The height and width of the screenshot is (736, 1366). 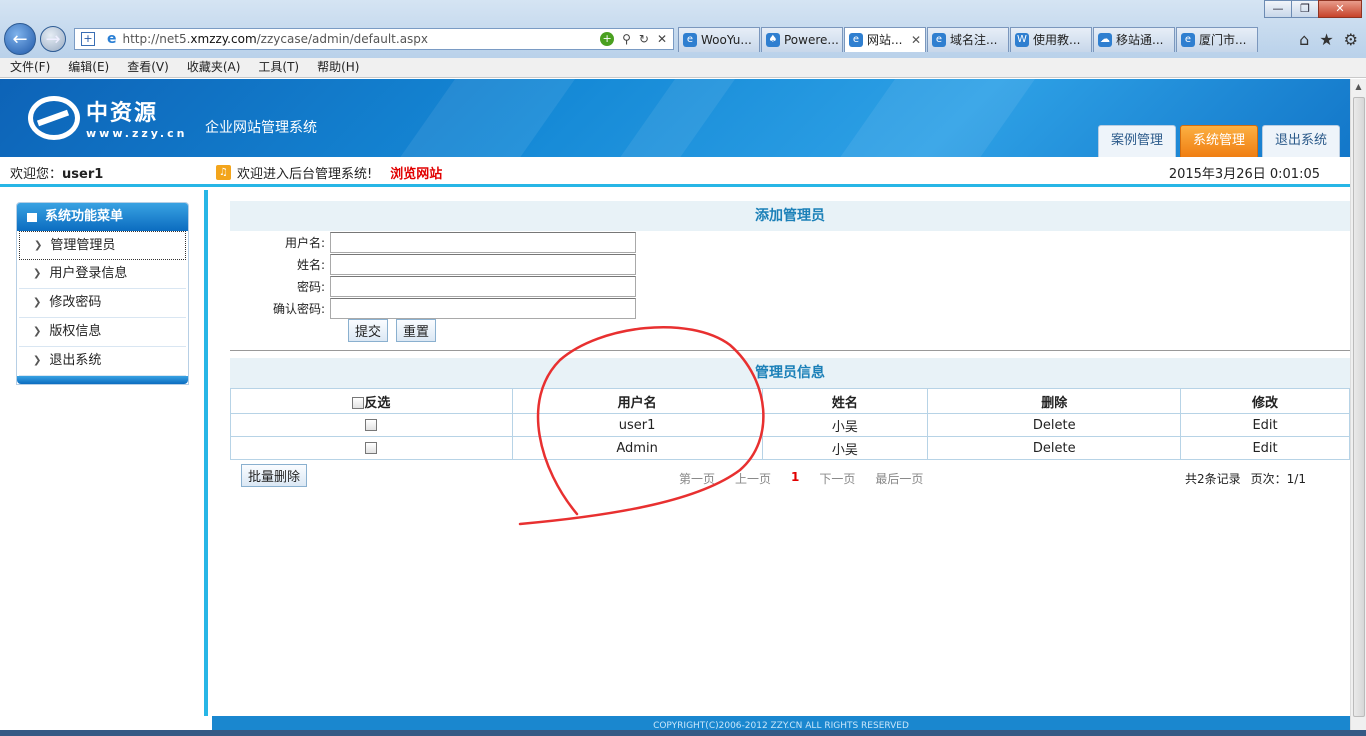 What do you see at coordinates (29, 67) in the screenshot?
I see `menu-file: 文件(F)` at bounding box center [29, 67].